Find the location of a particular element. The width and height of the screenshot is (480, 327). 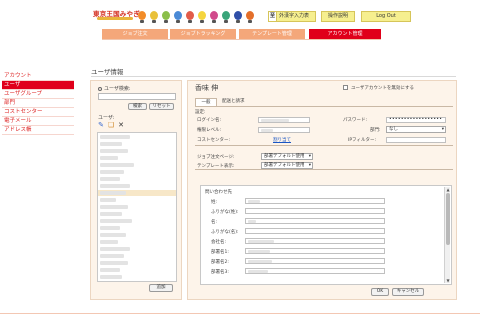

permission-level-select is located at coordinates (284, 130).